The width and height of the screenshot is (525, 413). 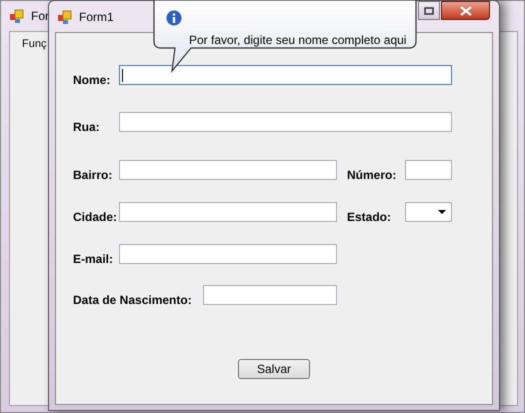 I want to click on close-button, so click(x=465, y=10).